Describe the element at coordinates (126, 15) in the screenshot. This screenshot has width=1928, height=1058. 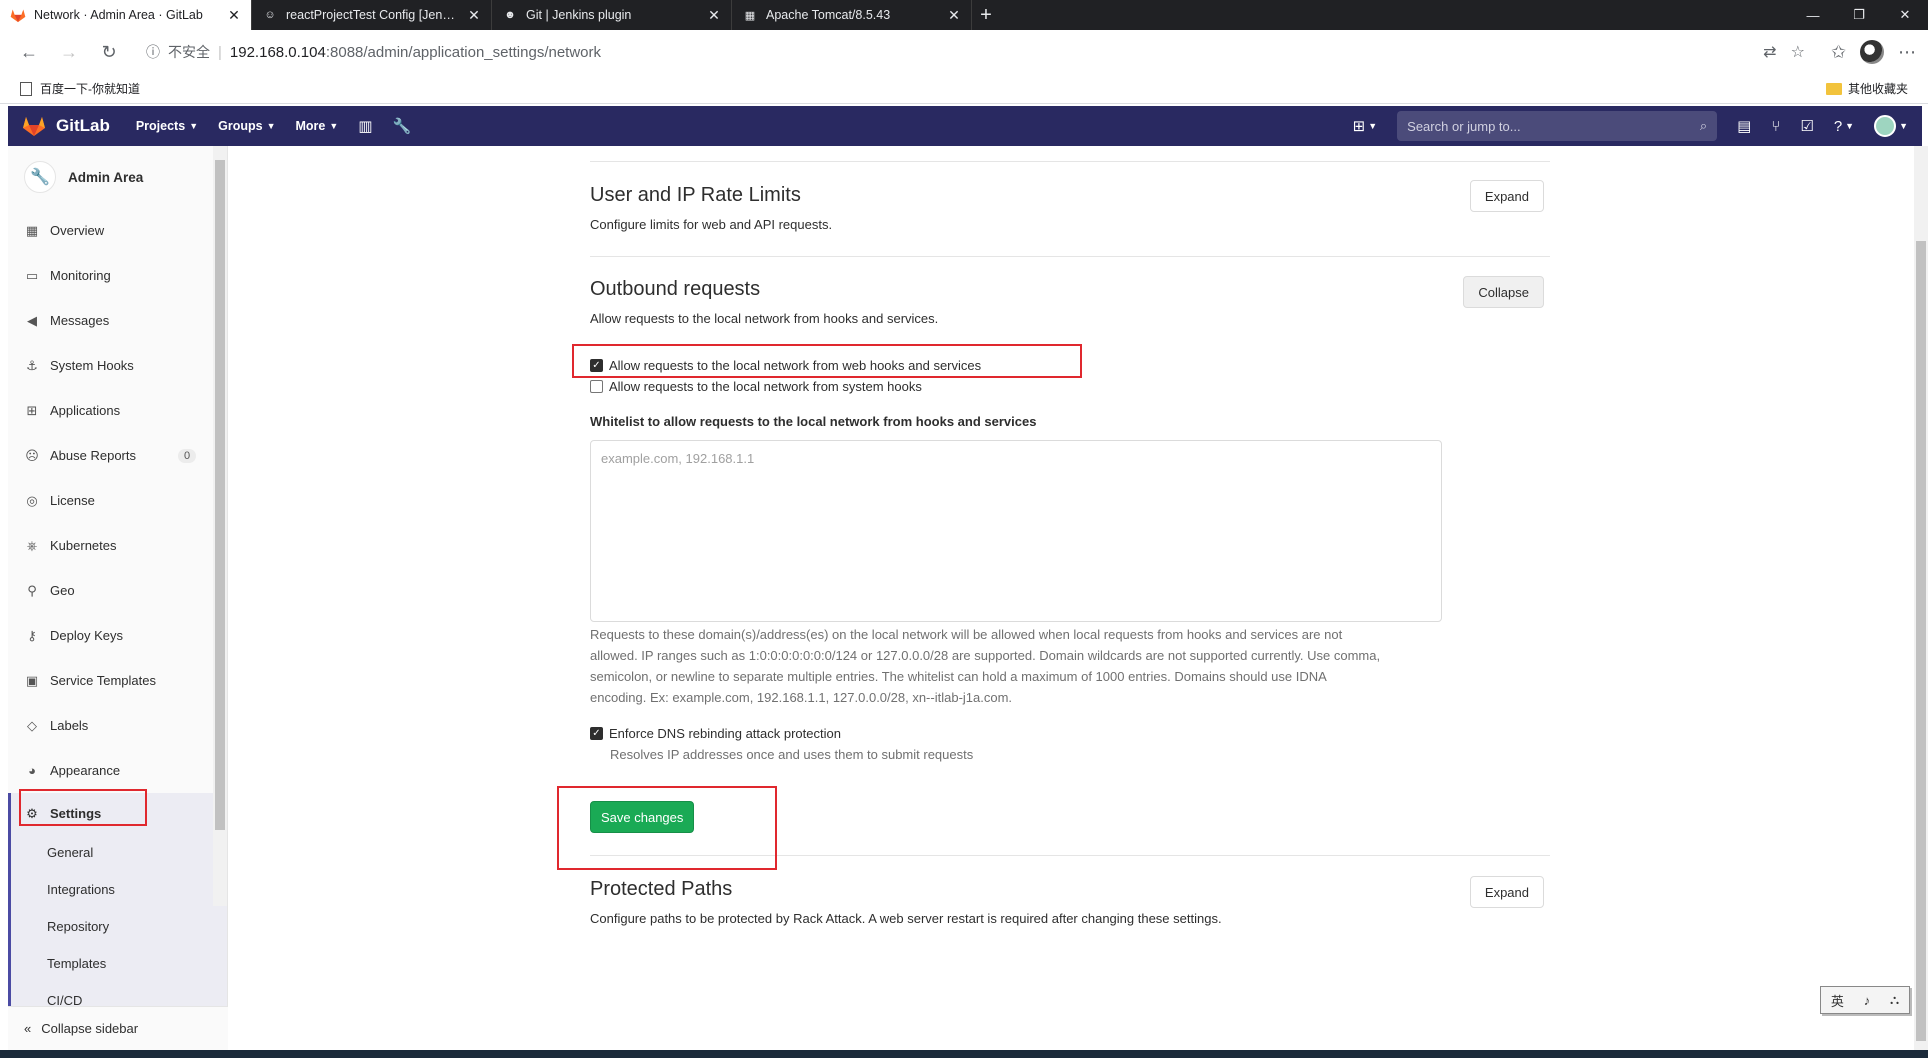
I see `browser-tab-gitlab: Network · Admin Area · GitLab ✕` at that location.